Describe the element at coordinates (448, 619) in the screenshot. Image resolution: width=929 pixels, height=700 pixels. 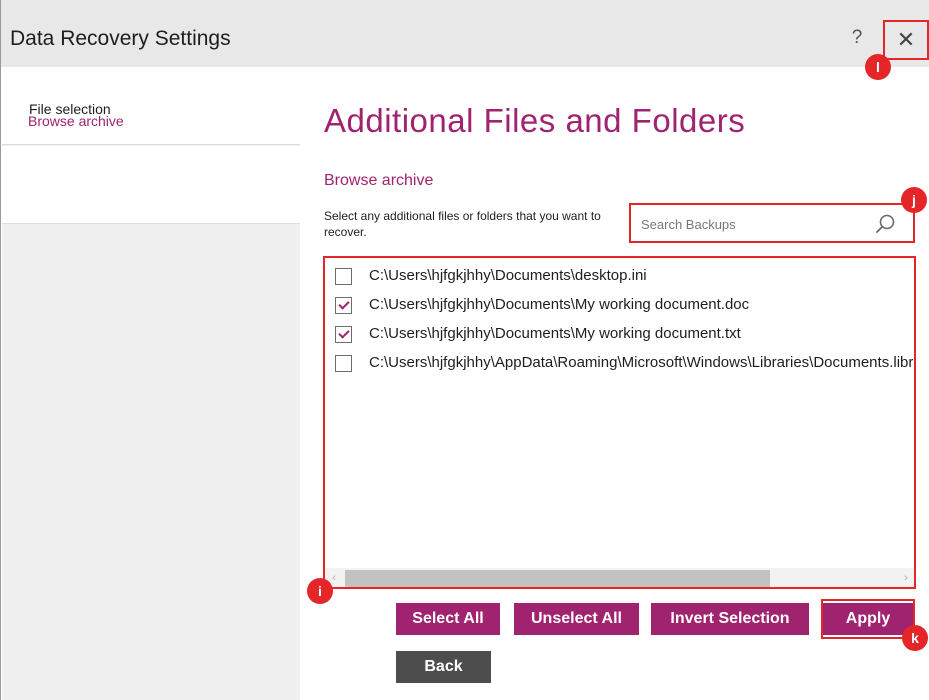
I see `select-all-button: Select All` at that location.